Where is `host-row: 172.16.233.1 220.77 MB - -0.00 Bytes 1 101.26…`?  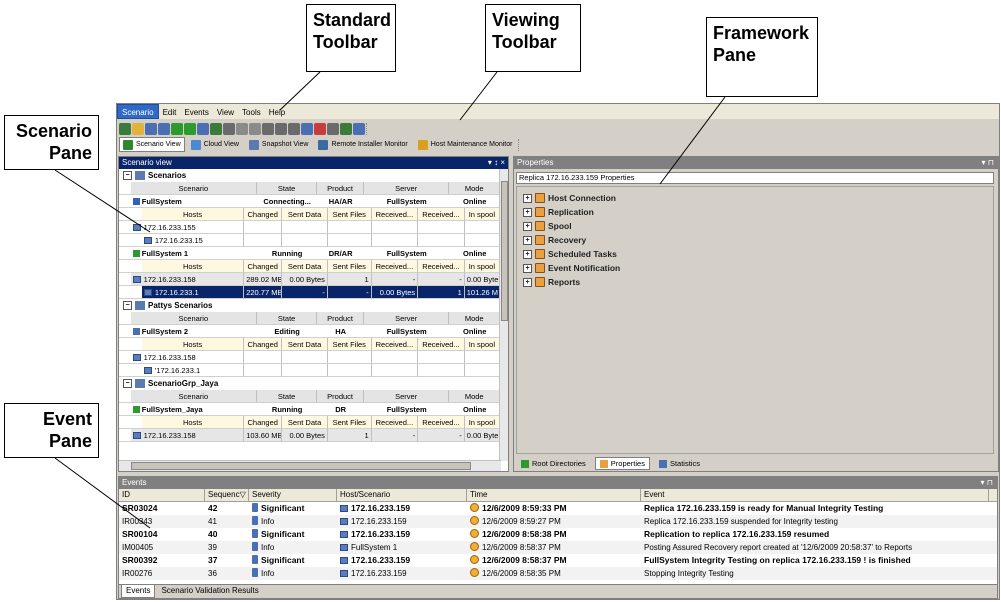 host-row: 172.16.233.1 220.77 MB - -0.00 Bytes 1 101.26… is located at coordinates (309, 292).